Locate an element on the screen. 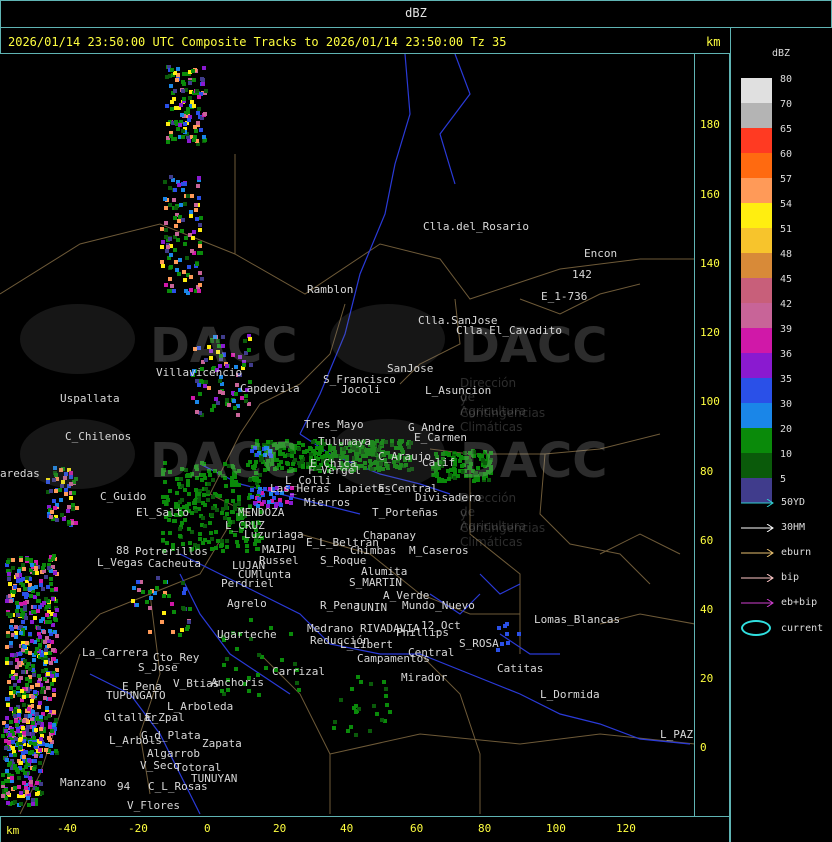 This screenshot has width=832, height=842. place-label: V_Flores is located at coordinates (153, 805).